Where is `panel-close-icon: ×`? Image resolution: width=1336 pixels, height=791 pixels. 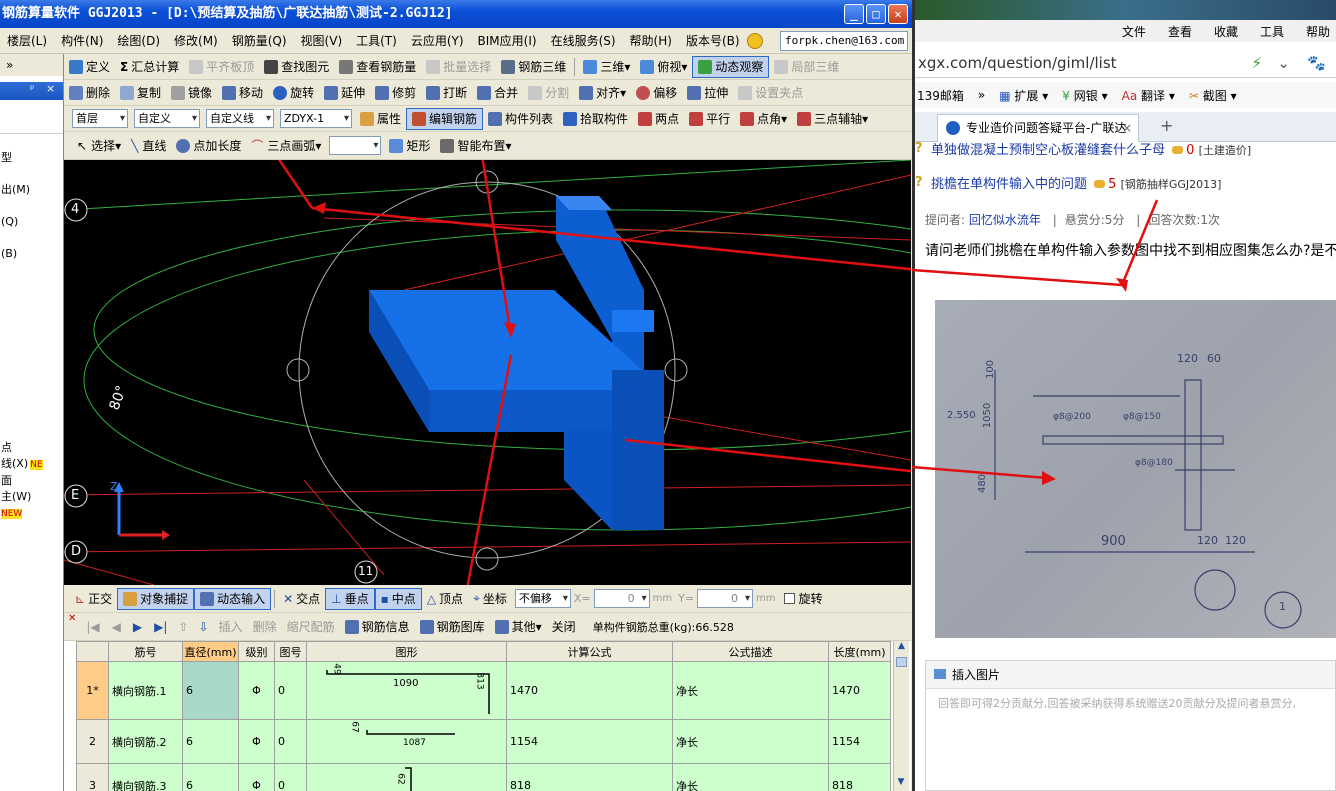
panel-close-icon: × is located at coordinates (50, 88).